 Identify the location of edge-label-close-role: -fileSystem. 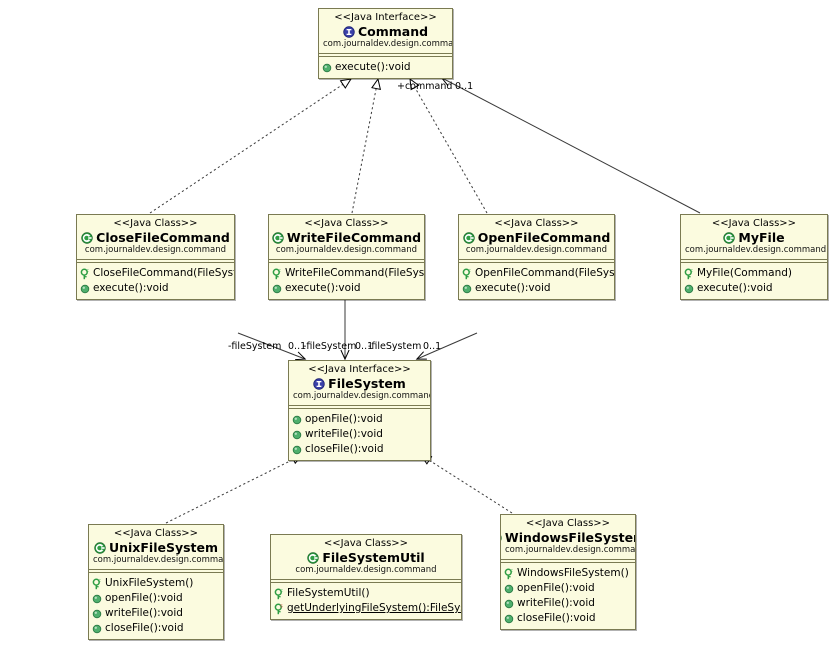
(255, 346).